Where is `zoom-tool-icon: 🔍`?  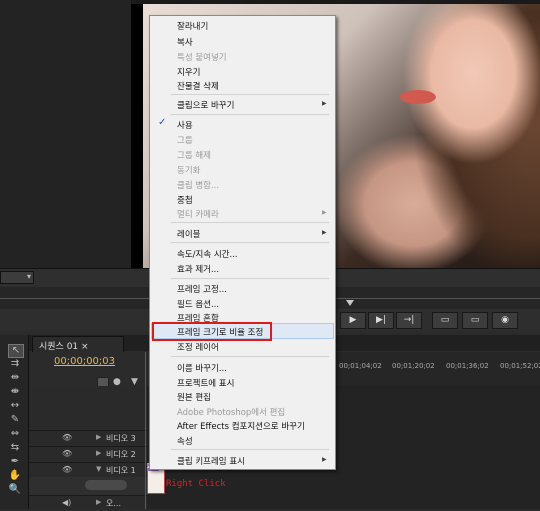
zoom-tool-icon: 🔍 is located at coordinates (15, 490).